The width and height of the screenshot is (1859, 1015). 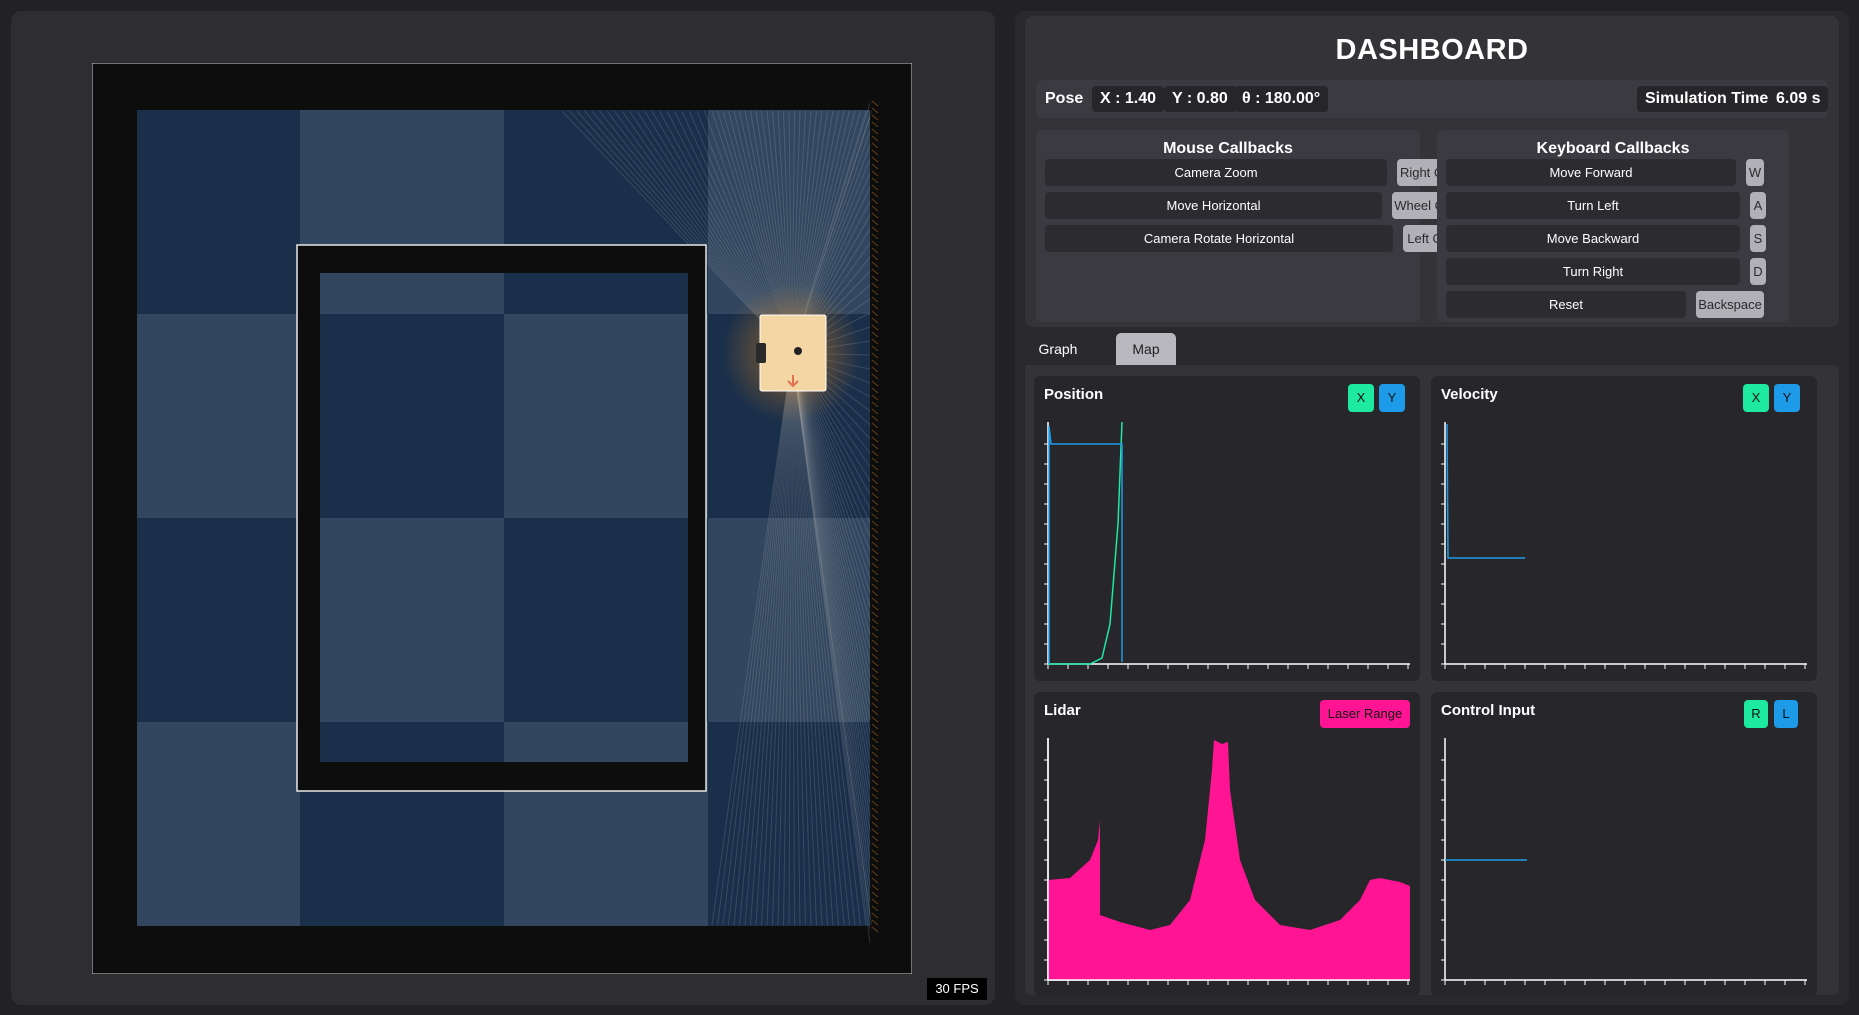 I want to click on velocity-plot-title: Velocity, so click(x=1469, y=394).